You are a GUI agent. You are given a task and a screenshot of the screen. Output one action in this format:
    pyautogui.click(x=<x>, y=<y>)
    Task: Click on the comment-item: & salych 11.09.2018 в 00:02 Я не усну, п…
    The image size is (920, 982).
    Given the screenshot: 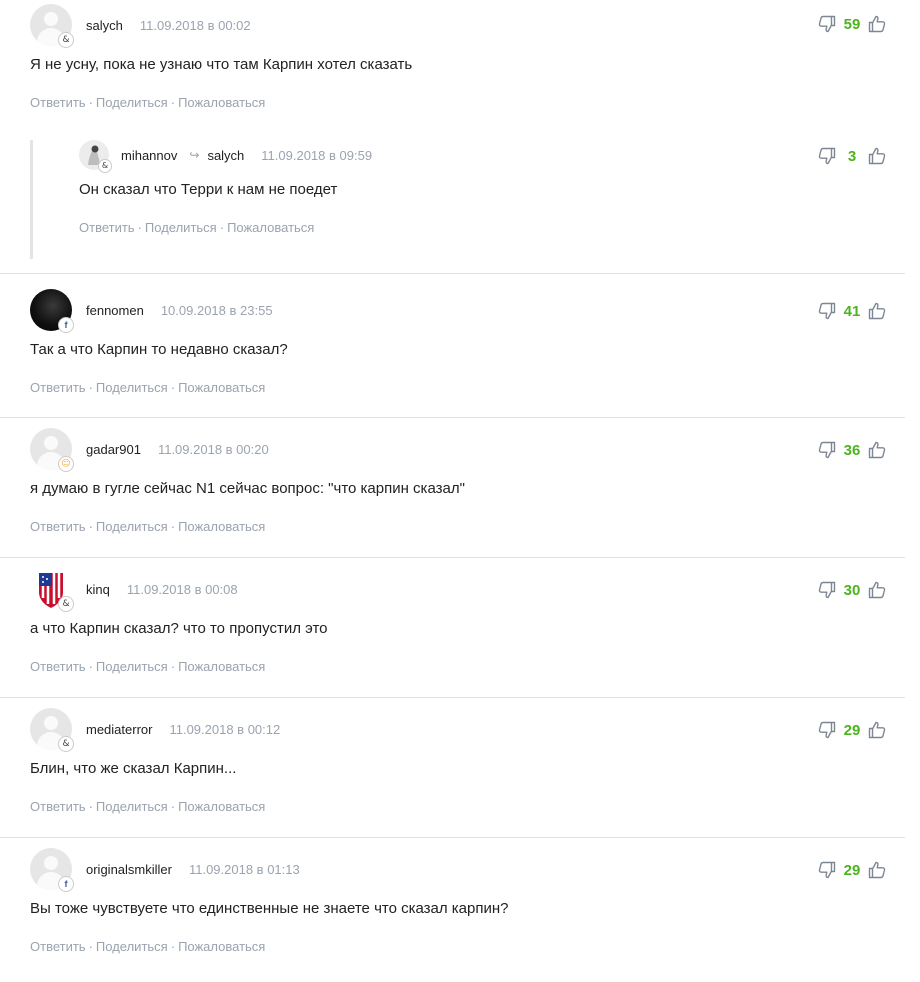 What is the action you would take?
    pyautogui.click(x=452, y=66)
    